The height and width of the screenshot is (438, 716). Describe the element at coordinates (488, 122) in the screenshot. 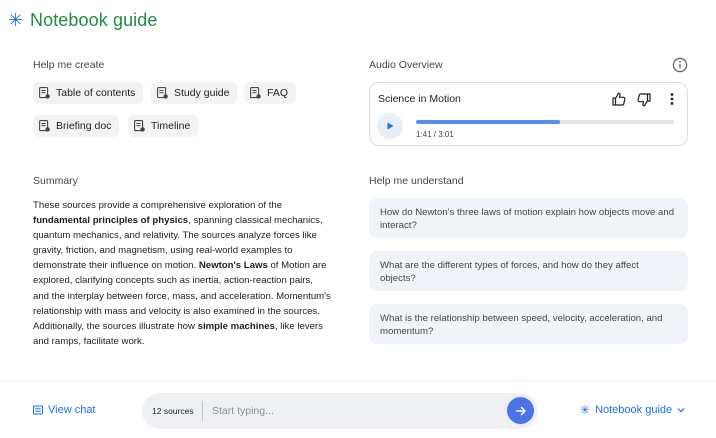

I see `audio-progress-fill` at that location.